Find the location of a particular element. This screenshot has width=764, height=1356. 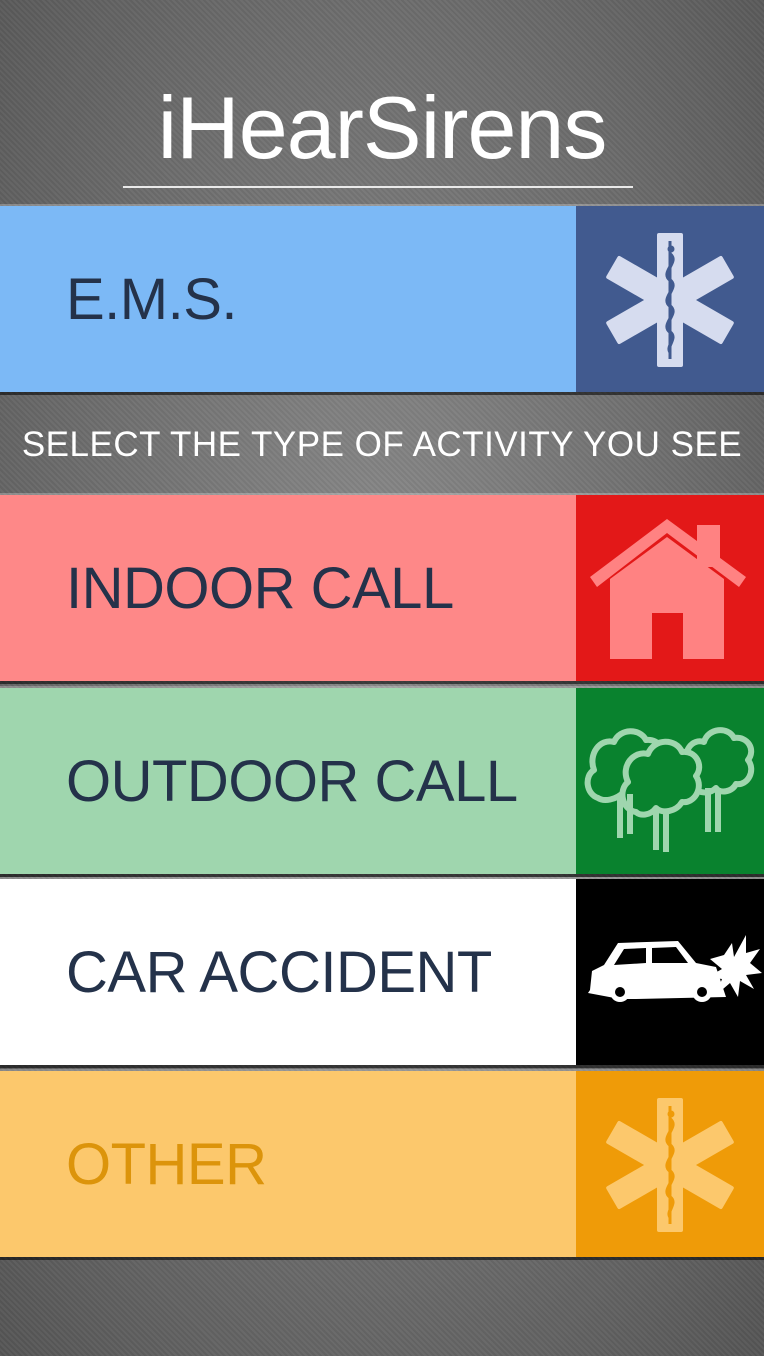

car-accident-label: CAR ACCIDENT is located at coordinates (279, 972).